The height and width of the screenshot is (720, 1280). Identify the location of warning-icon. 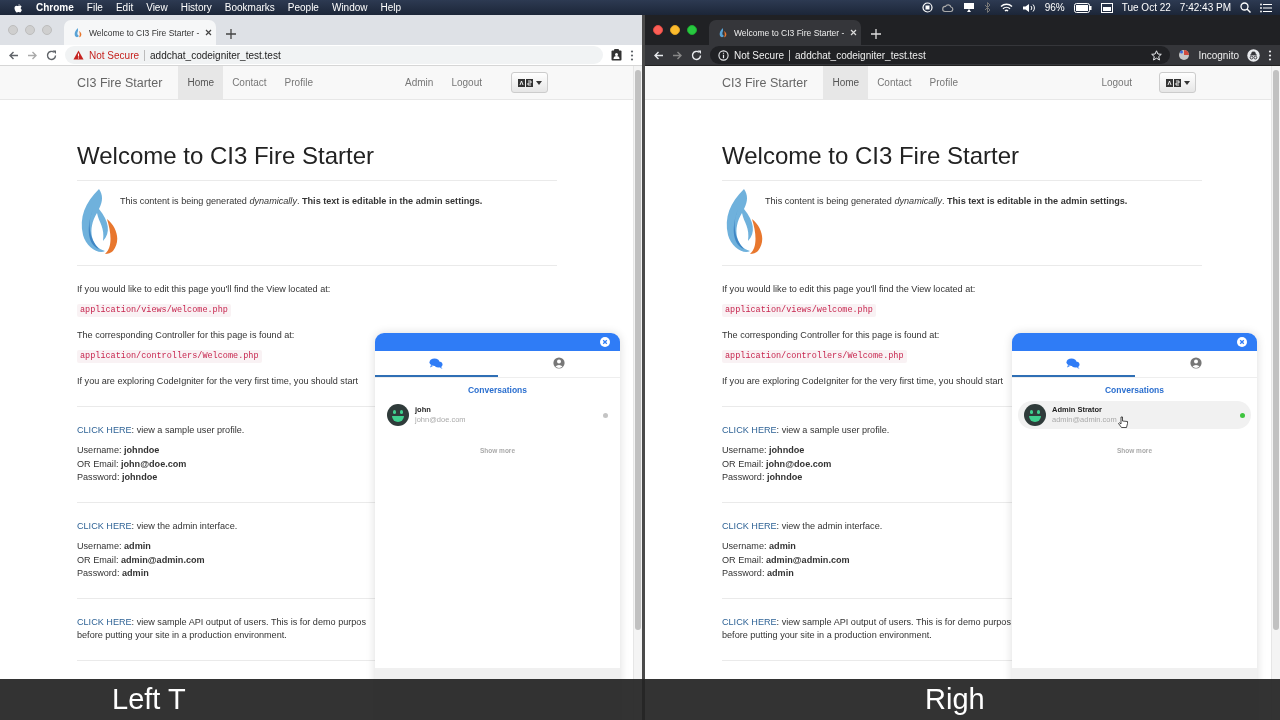
(78, 55).